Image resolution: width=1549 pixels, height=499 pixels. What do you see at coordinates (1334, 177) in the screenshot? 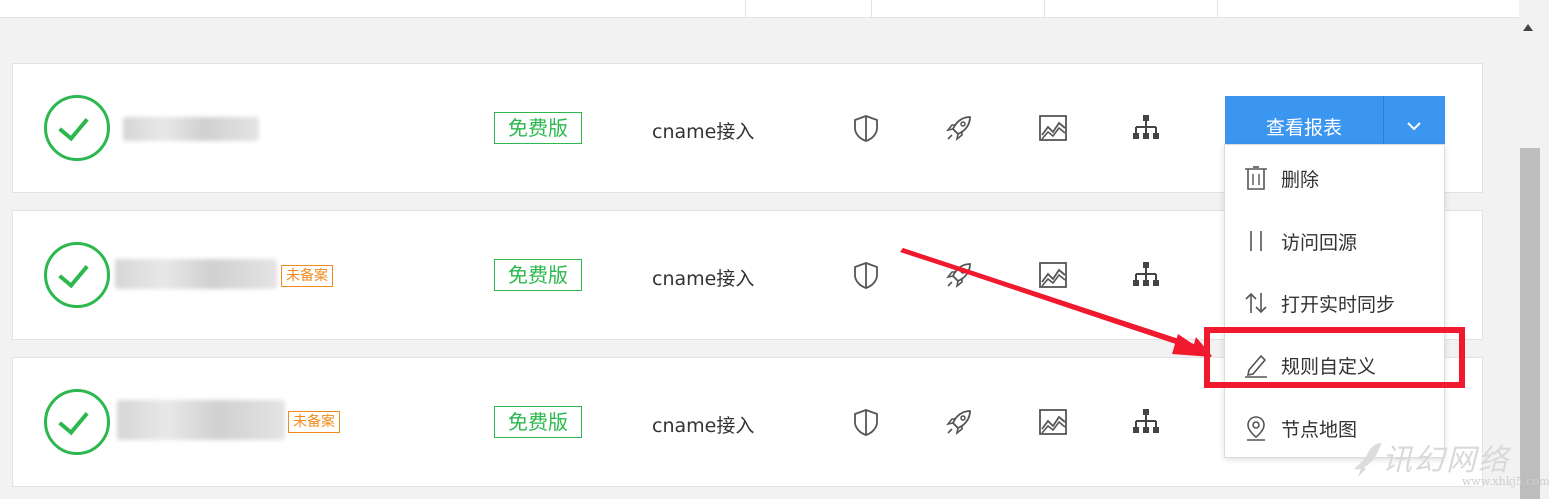
I see `menu-item-delete: 删除` at bounding box center [1334, 177].